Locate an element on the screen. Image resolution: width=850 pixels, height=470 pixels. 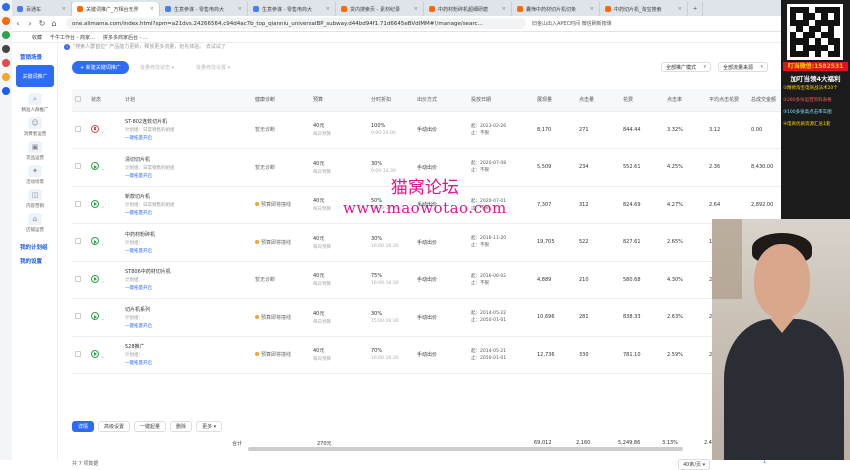
new-campaign-button: + 新建关键词推广 is located at coordinates (100, 67).